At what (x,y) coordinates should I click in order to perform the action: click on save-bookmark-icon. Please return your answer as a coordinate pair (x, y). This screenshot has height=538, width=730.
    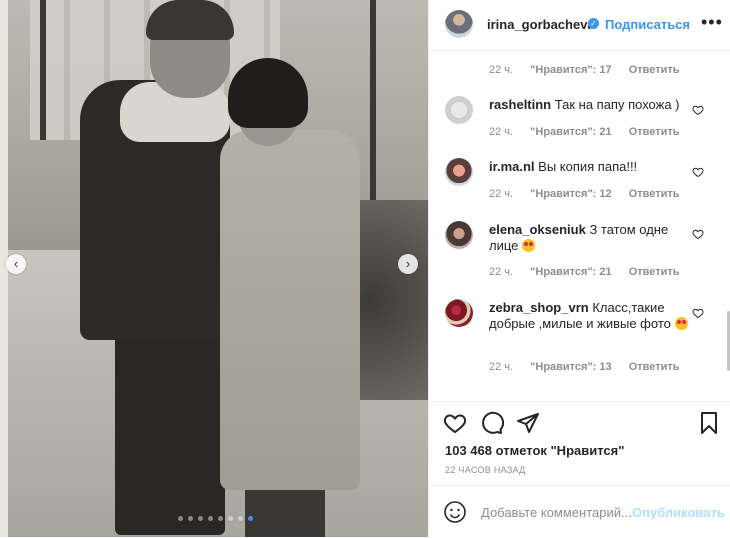
    Looking at the image, I should click on (709, 423).